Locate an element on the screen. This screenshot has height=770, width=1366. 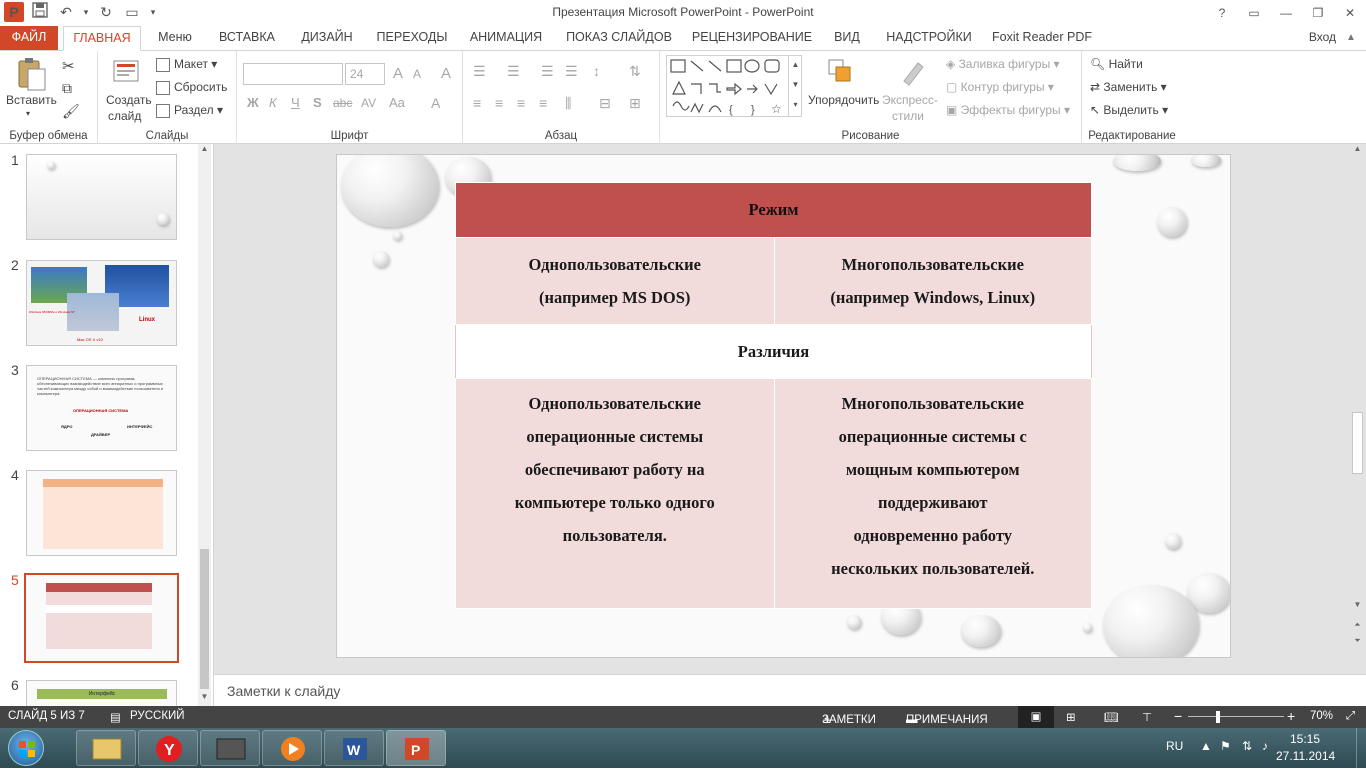
copy-icon: ⧉ is located at coordinates (67, 88).